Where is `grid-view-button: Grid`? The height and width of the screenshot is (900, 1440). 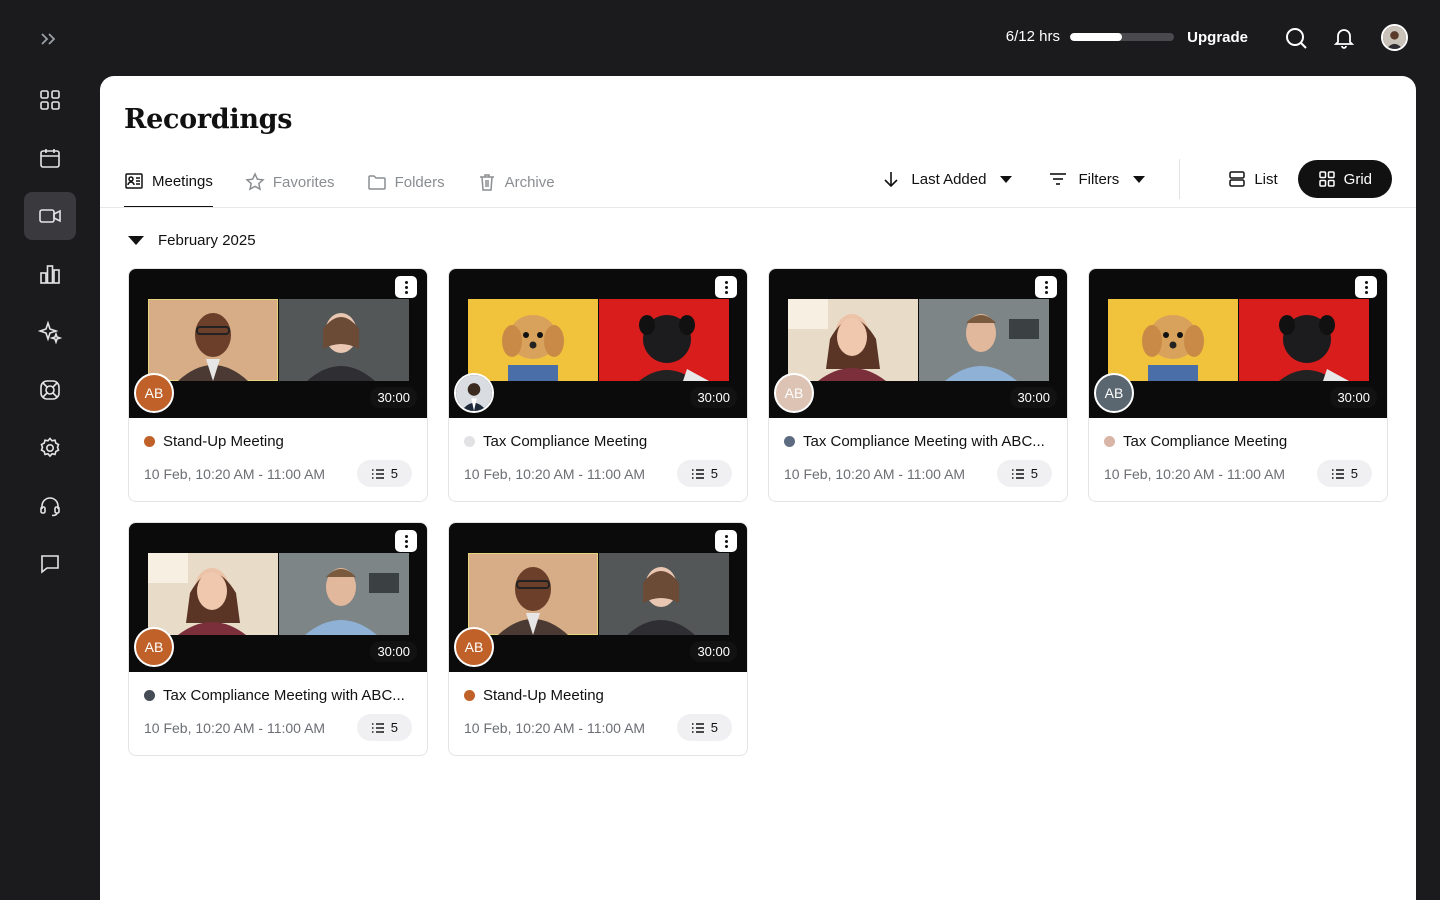
grid-view-button: Grid is located at coordinates (1344, 179).